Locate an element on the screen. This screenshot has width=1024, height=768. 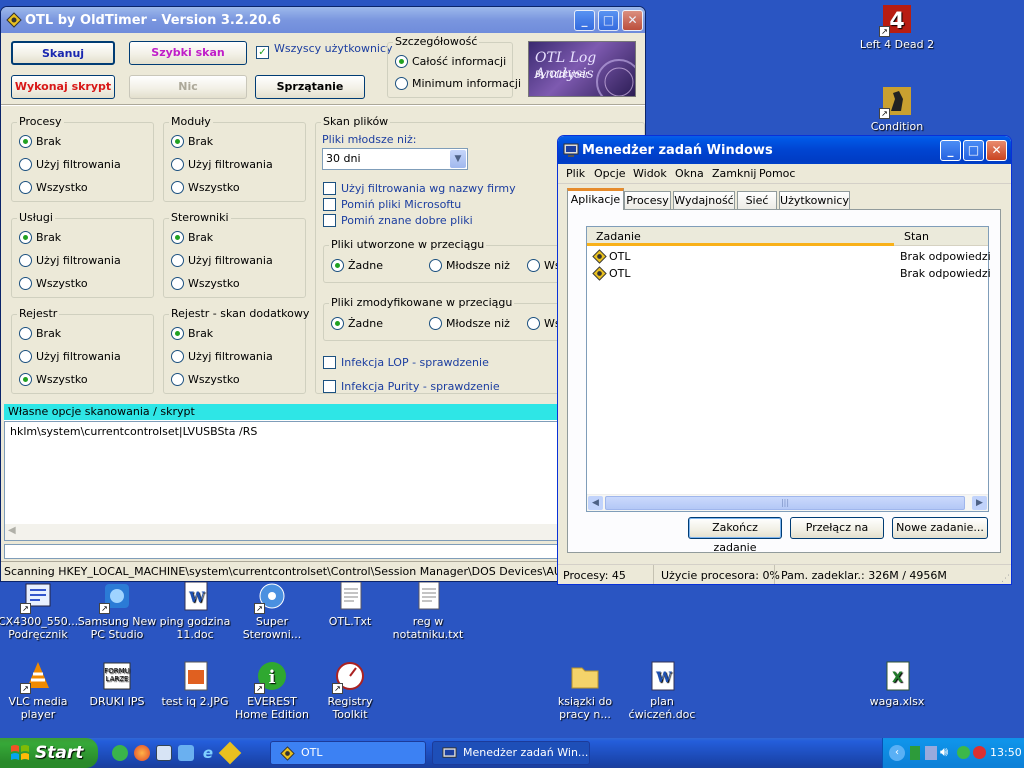
check-lop-infection: Infekcja LOP - sprawdzenie is located at coordinates (406, 362).